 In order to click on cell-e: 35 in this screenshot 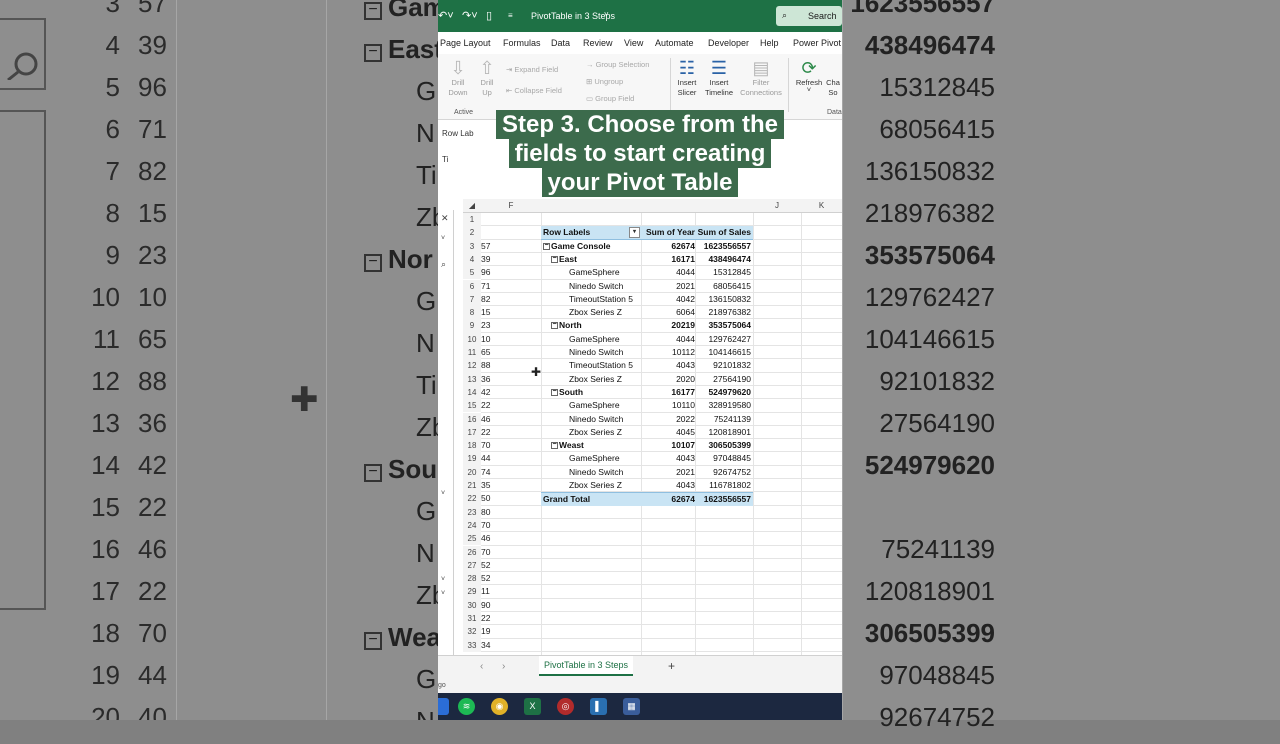, I will do `click(491, 485)`.